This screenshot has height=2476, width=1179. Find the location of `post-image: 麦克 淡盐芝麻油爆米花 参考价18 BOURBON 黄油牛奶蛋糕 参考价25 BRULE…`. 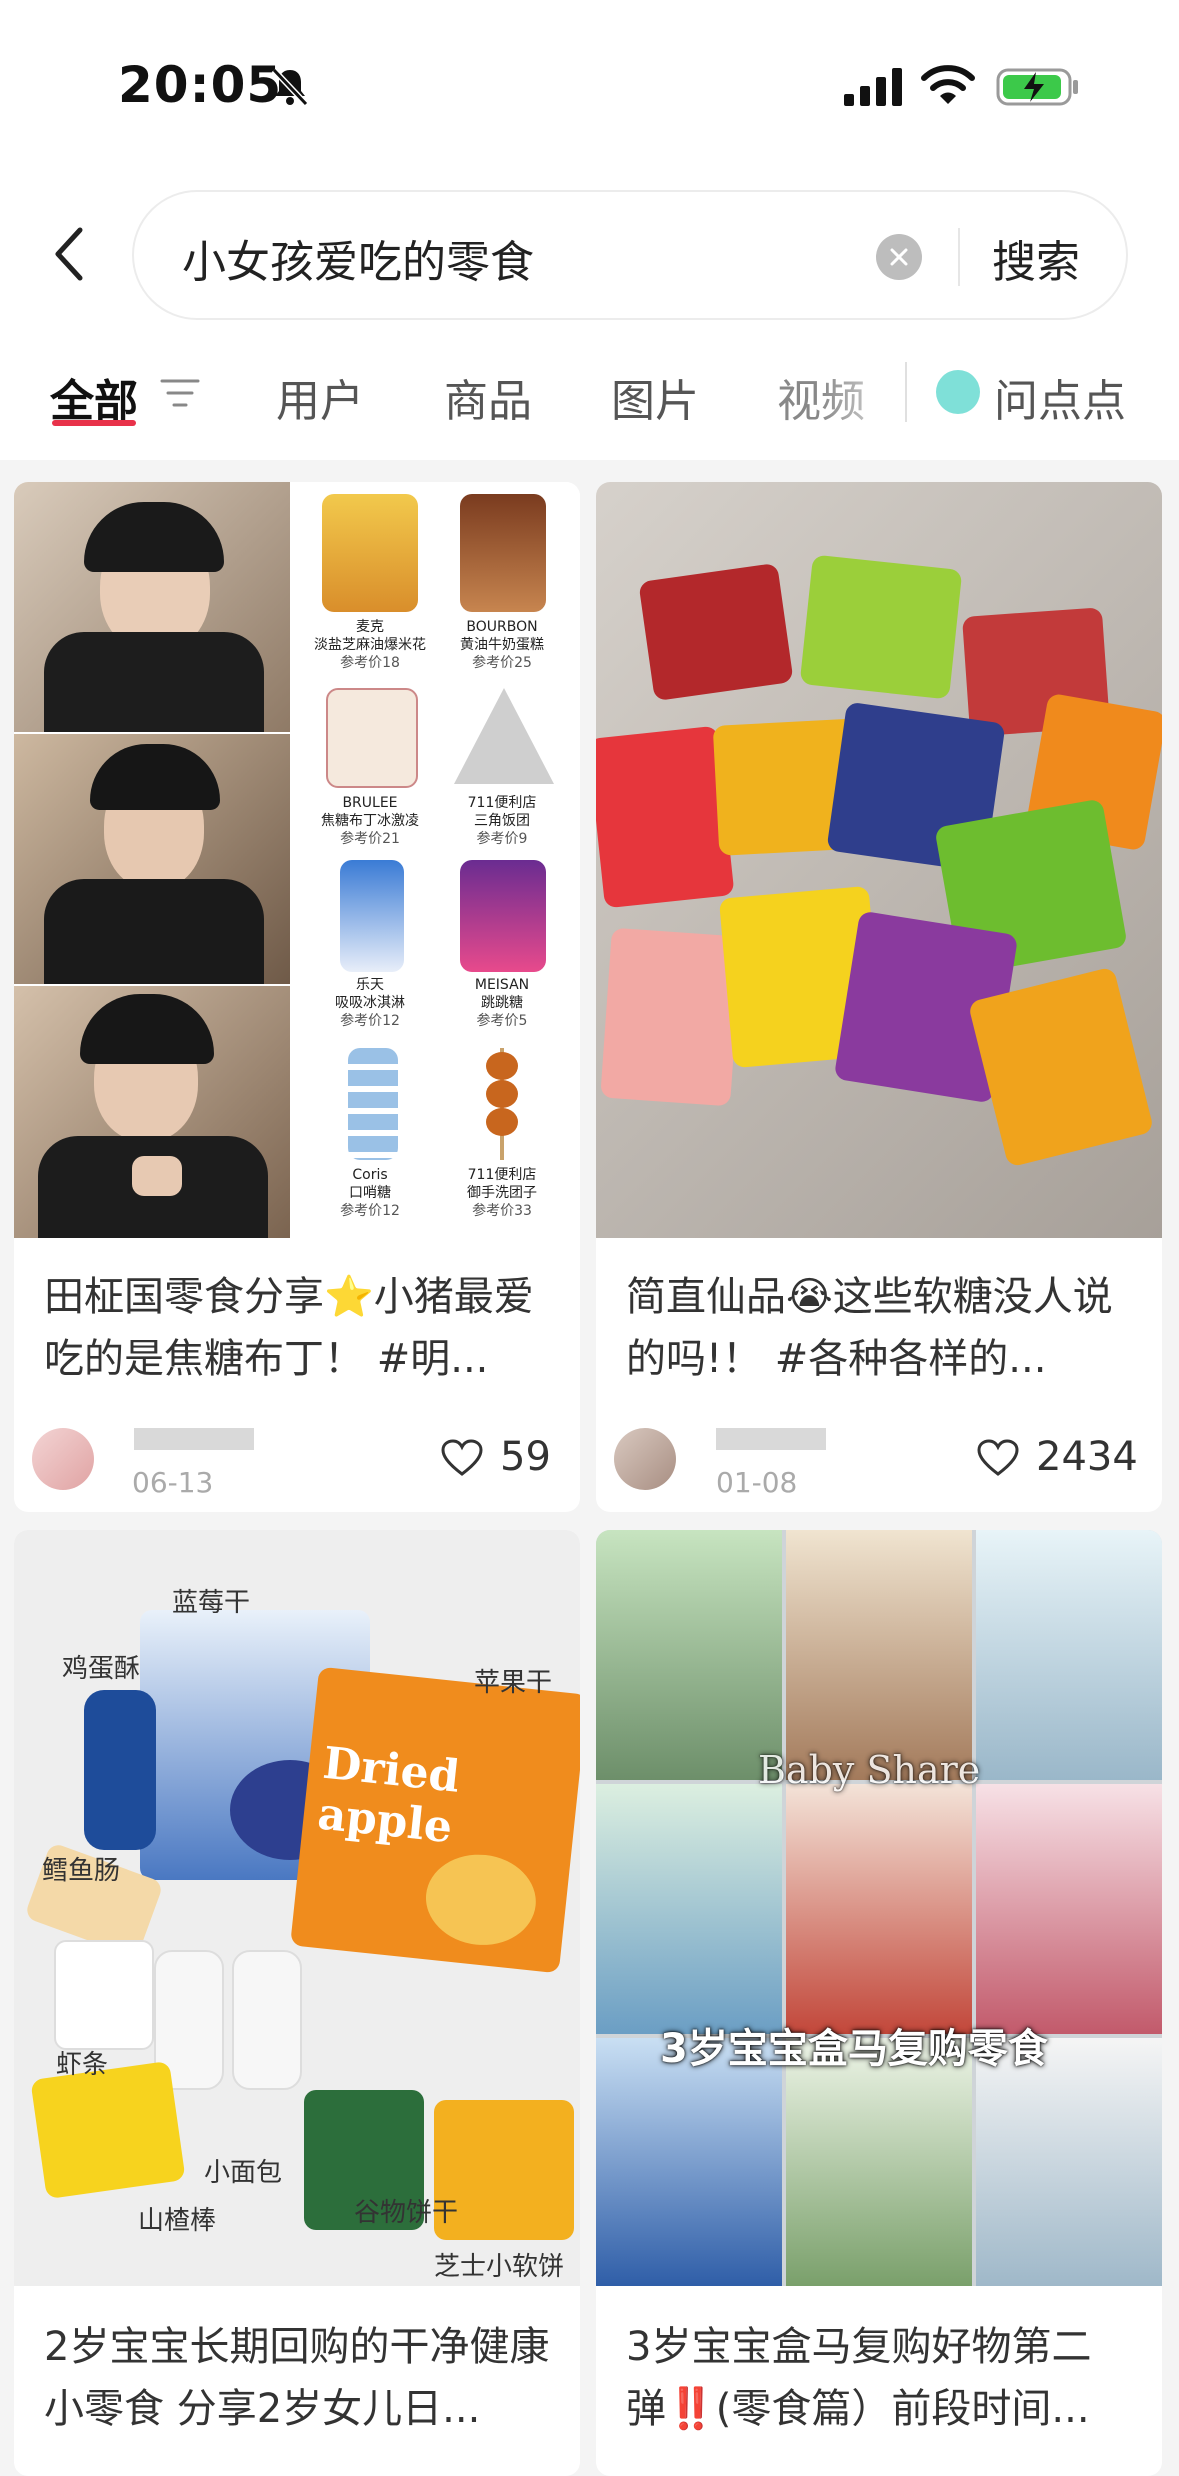

post-image: 麦克 淡盐芝麻油爆米花 参考价18 BOURBON 黄油牛奶蛋糕 参考价25 BRULE… is located at coordinates (297, 860).